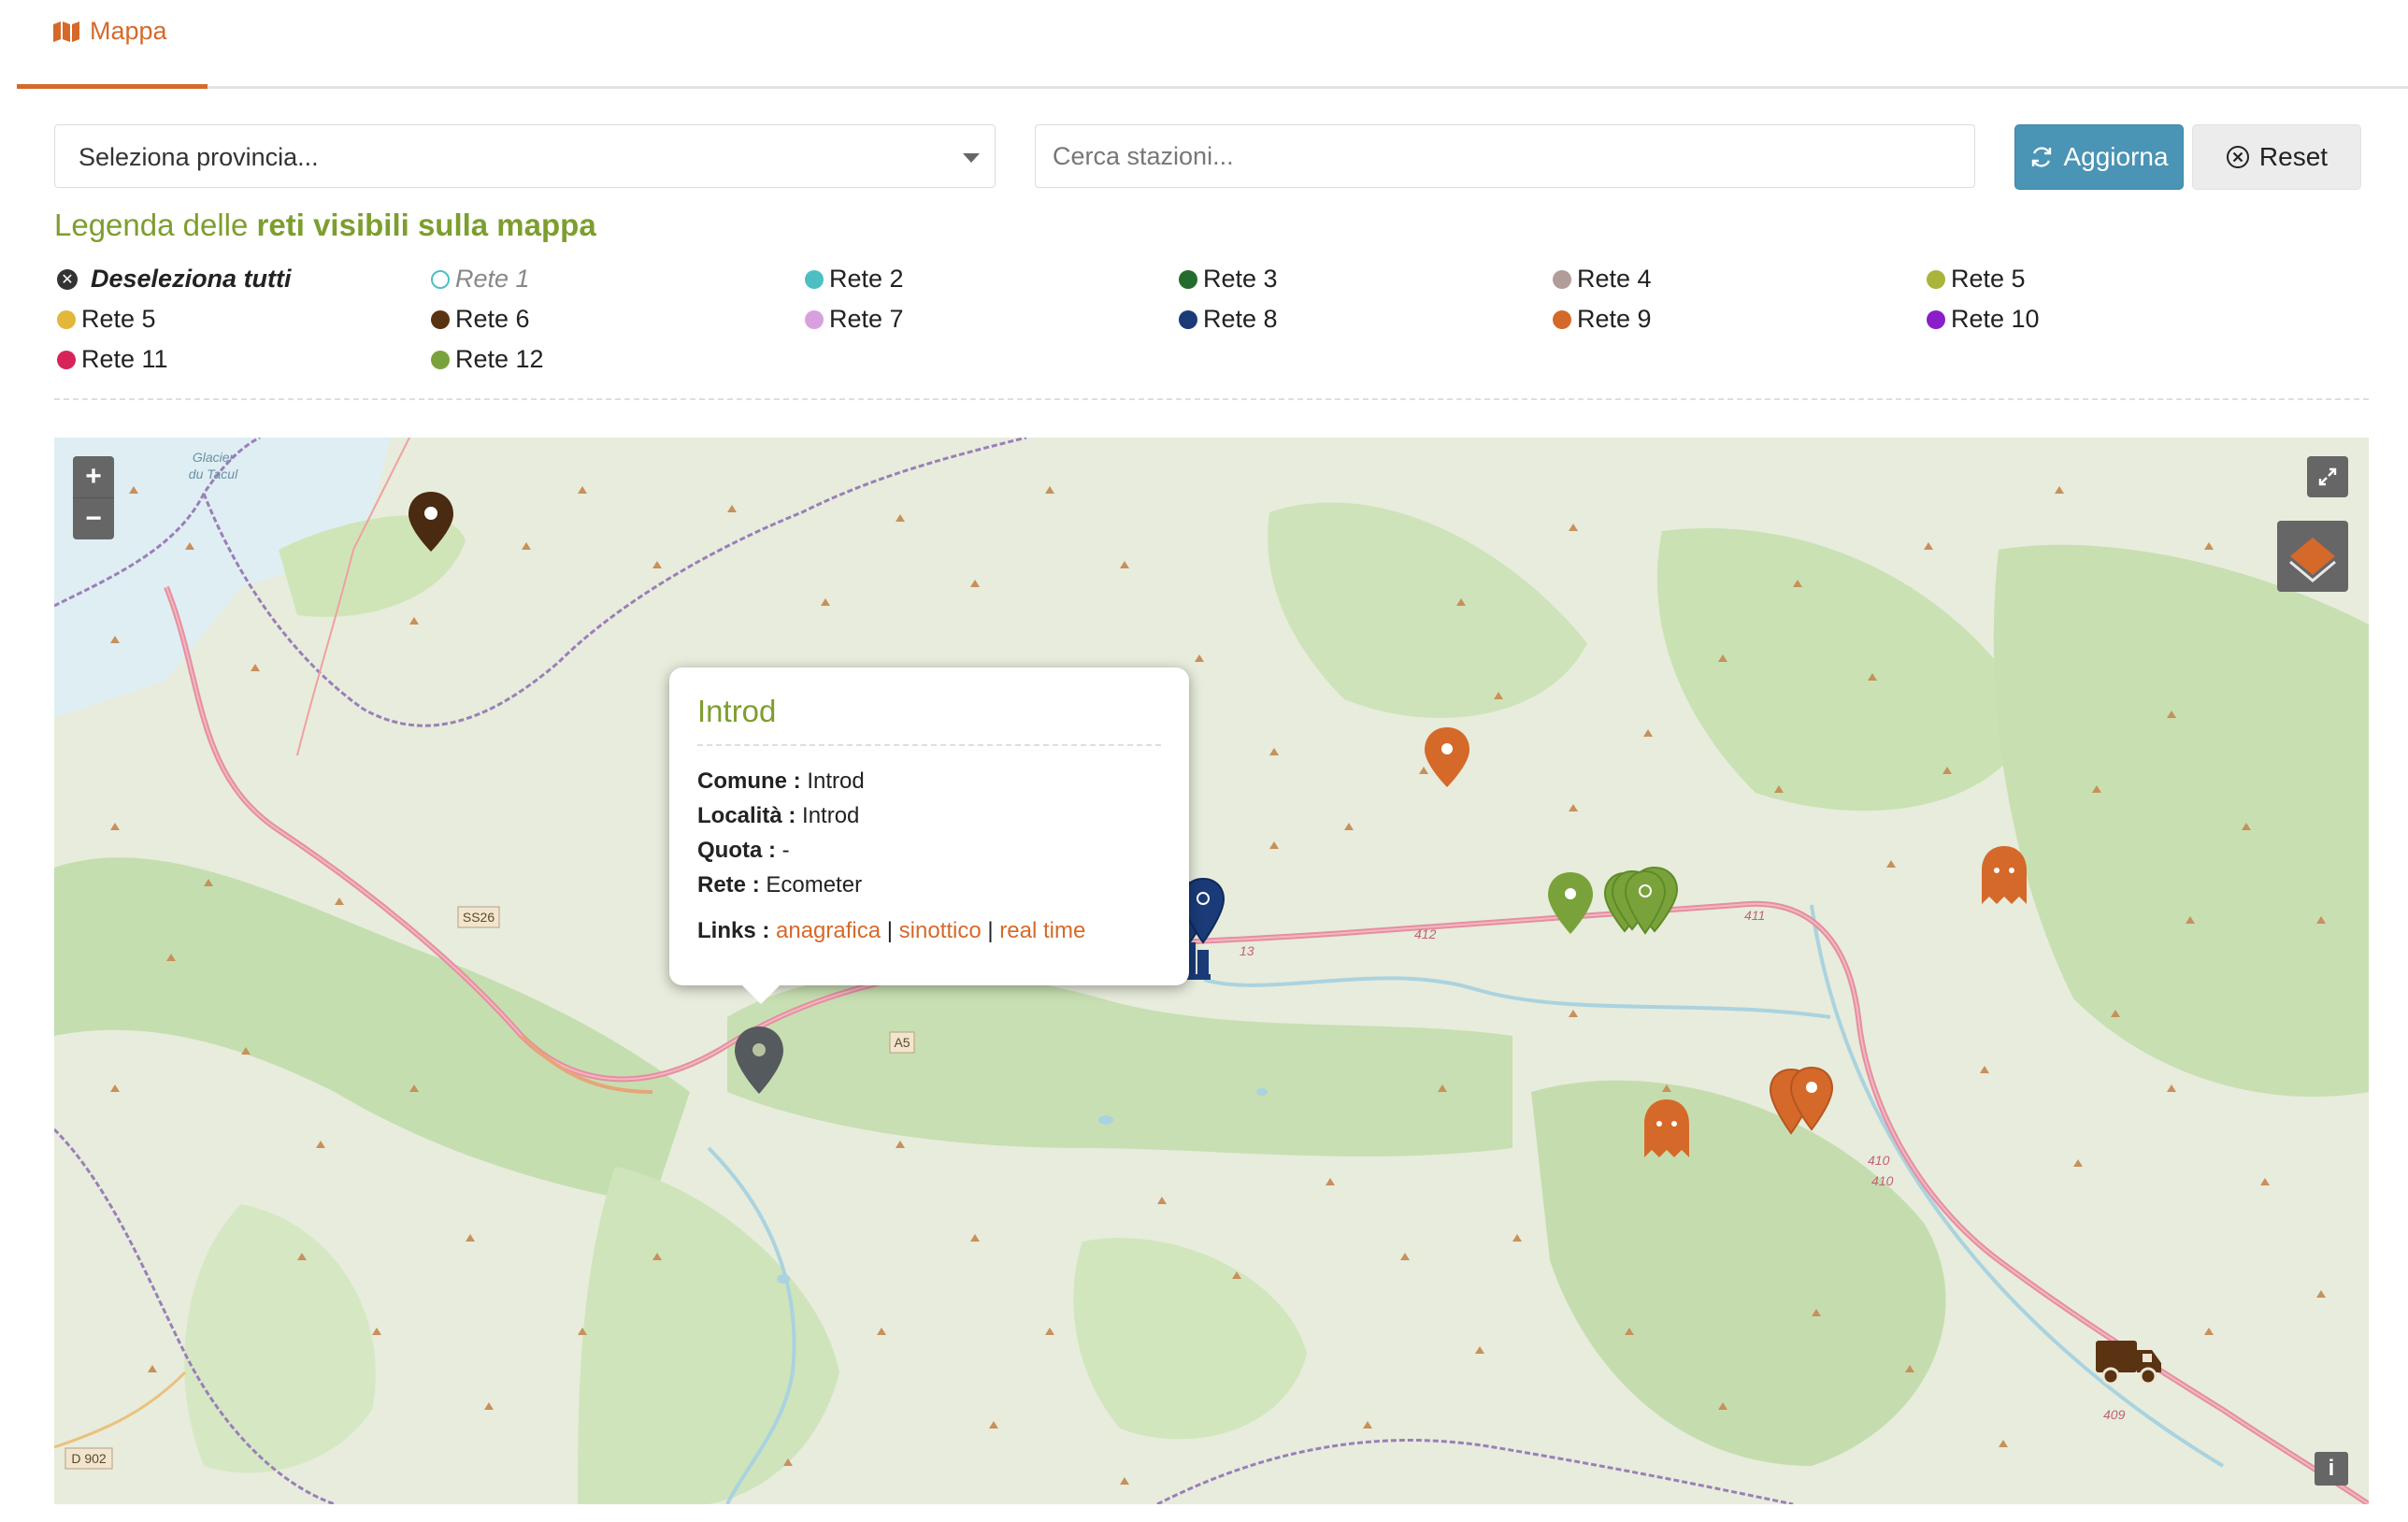 This screenshot has width=2408, height=1522. I want to click on legend-item-rete-12: Rete 12, so click(487, 360).